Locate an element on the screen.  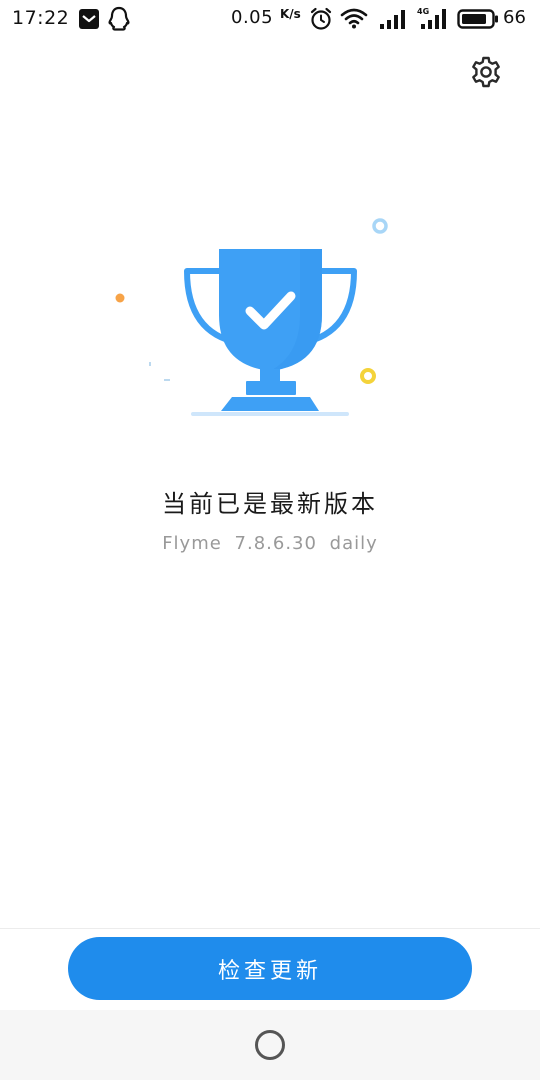
mail-icon is located at coordinates (89, 19).